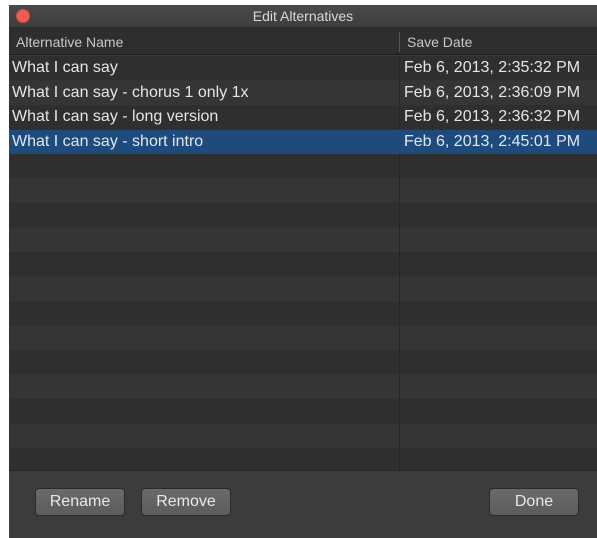  I want to click on save-date: Feb 6, 2013, 2:36:32 PM, so click(492, 116).